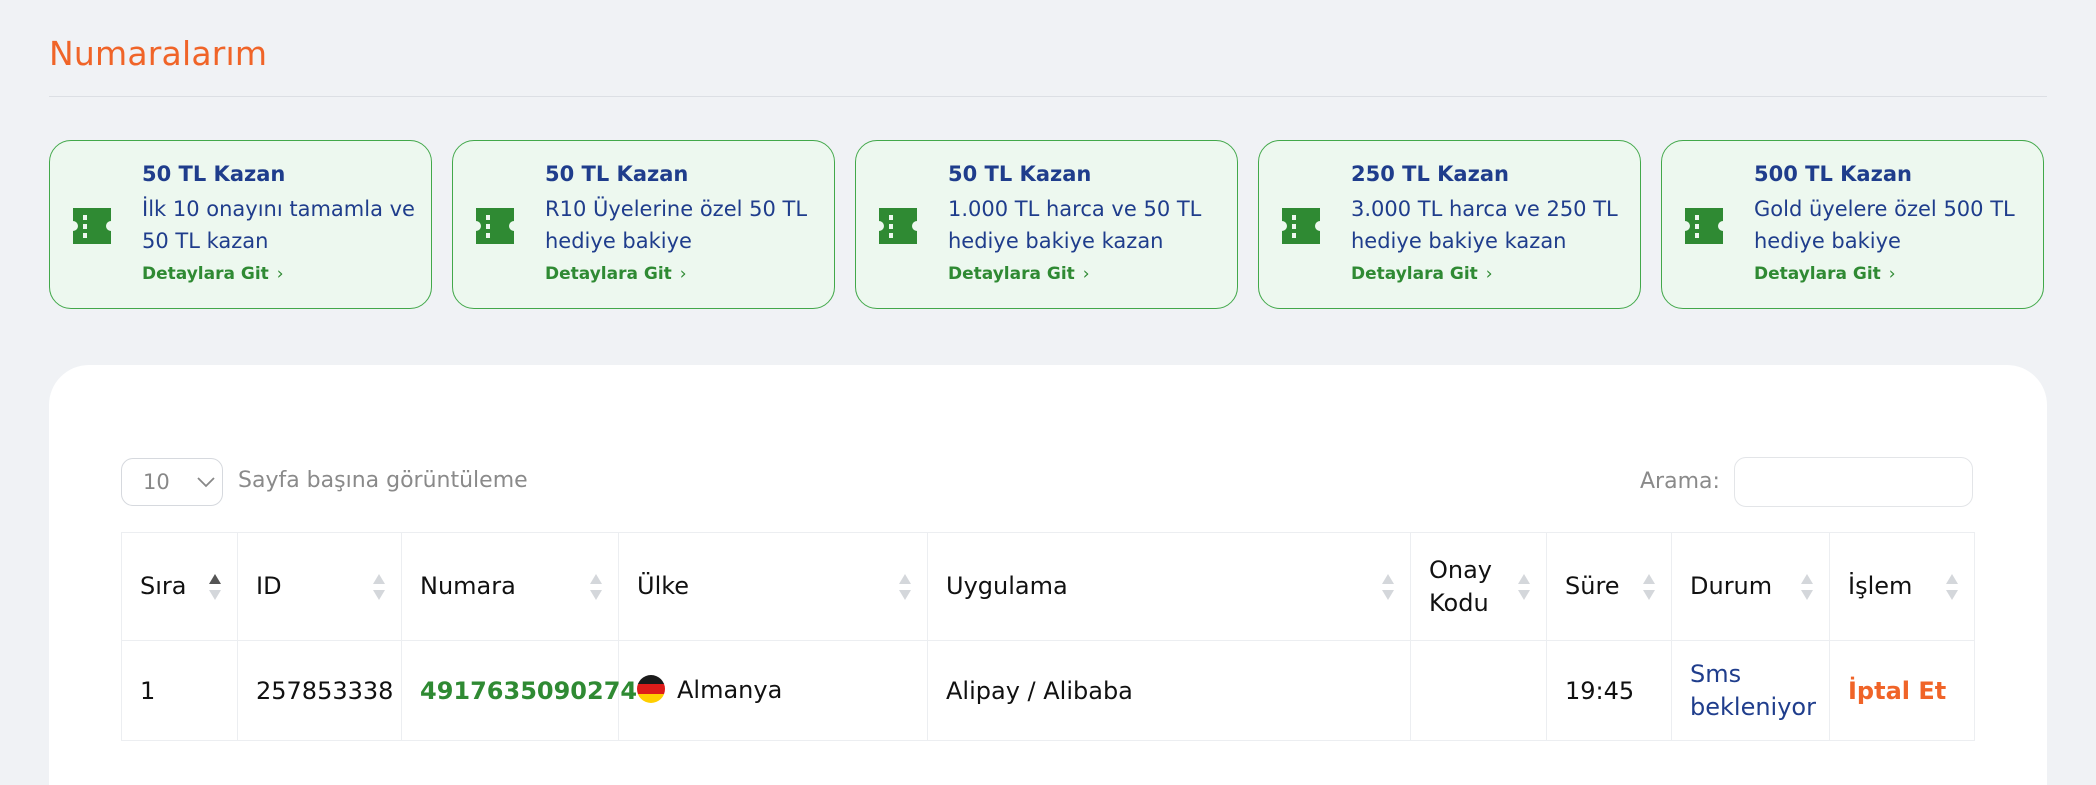 The image size is (2096, 785). What do you see at coordinates (676, 225) in the screenshot?
I see `promo-description: R10 Üyelerine özel 50 TL hediye bakiye` at bounding box center [676, 225].